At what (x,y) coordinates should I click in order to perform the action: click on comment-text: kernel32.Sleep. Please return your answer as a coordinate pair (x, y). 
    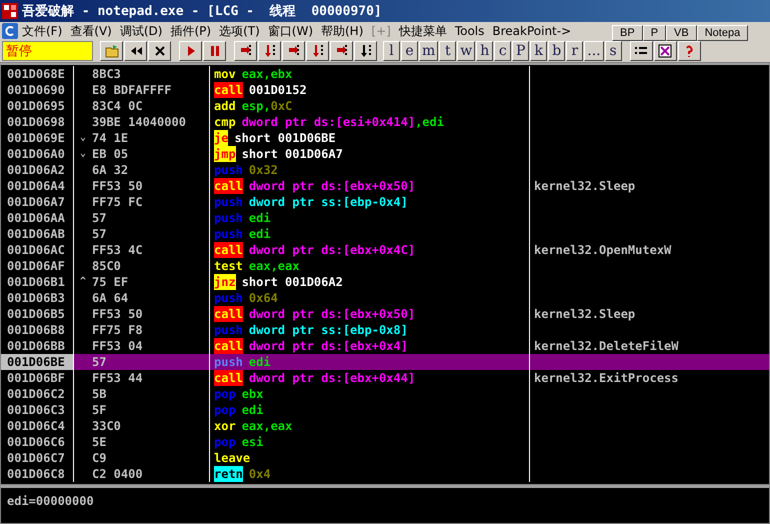
    Looking at the image, I should click on (584, 314).